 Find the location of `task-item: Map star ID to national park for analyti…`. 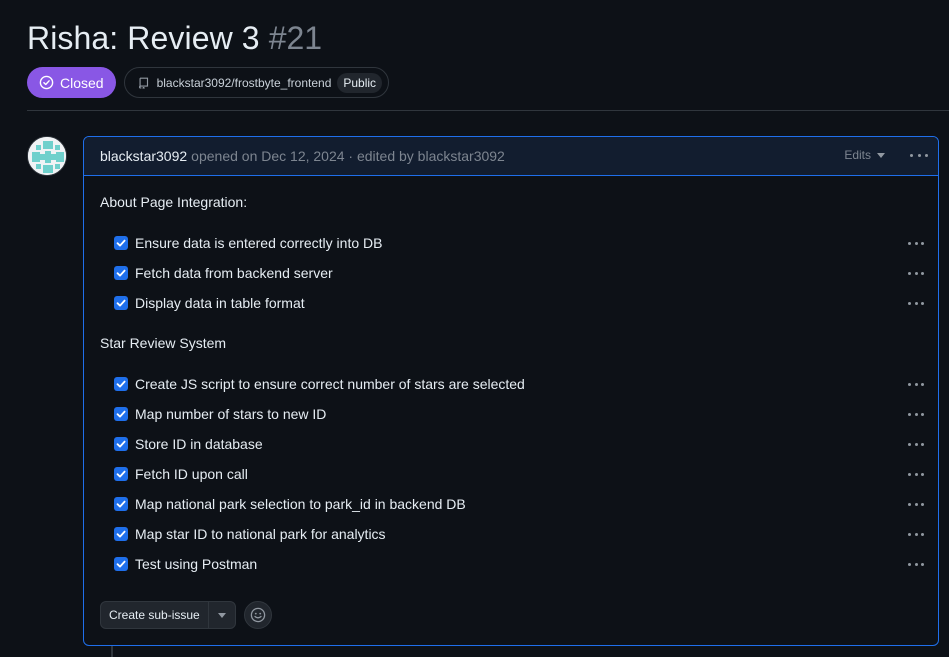

task-item: Map star ID to national park for analyti… is located at coordinates (519, 534).